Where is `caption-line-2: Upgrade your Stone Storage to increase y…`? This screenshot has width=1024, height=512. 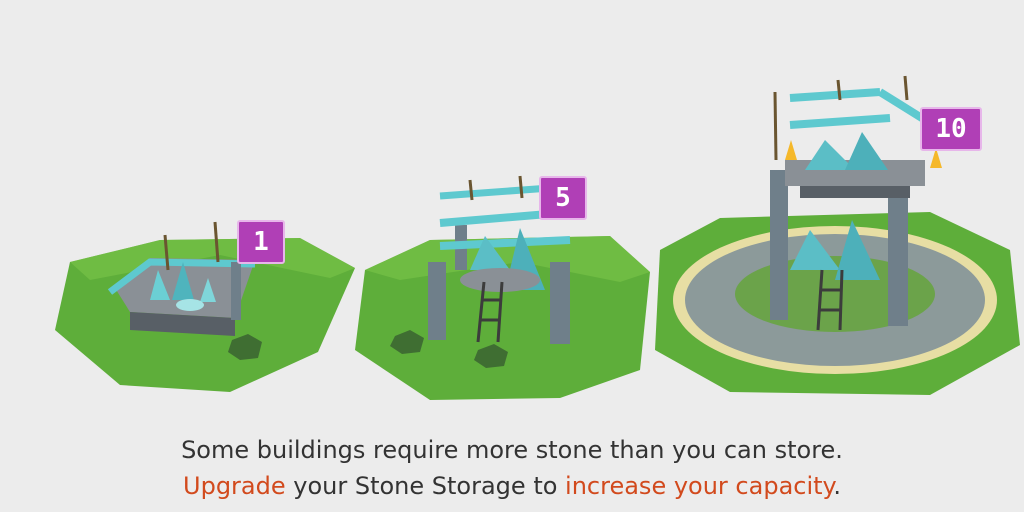
caption-line-2: Upgrade your Stone Storage to increase y… is located at coordinates (512, 486).